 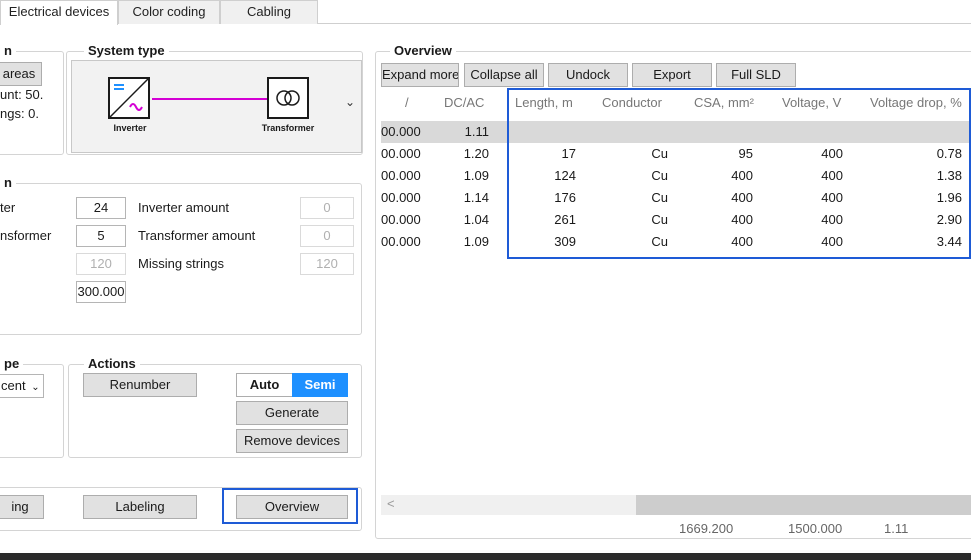 What do you see at coordinates (21, 74) in the screenshot?
I see `areas-button: areas` at bounding box center [21, 74].